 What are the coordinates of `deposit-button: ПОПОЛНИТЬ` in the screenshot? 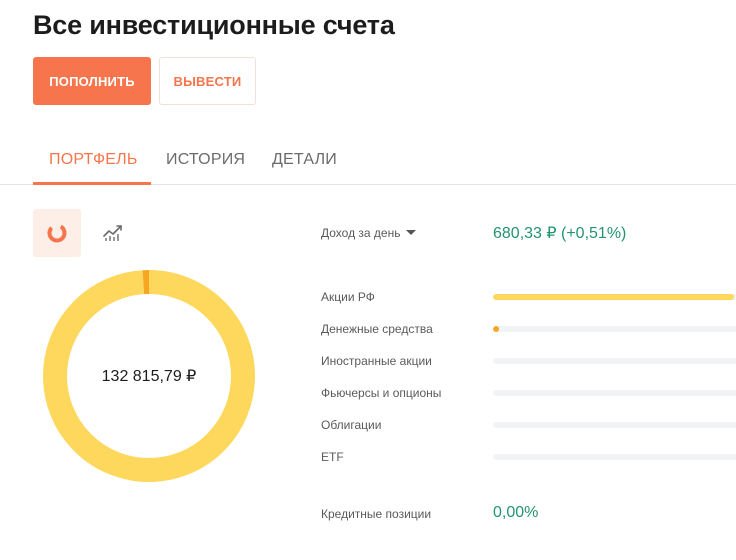 It's located at (92, 81).